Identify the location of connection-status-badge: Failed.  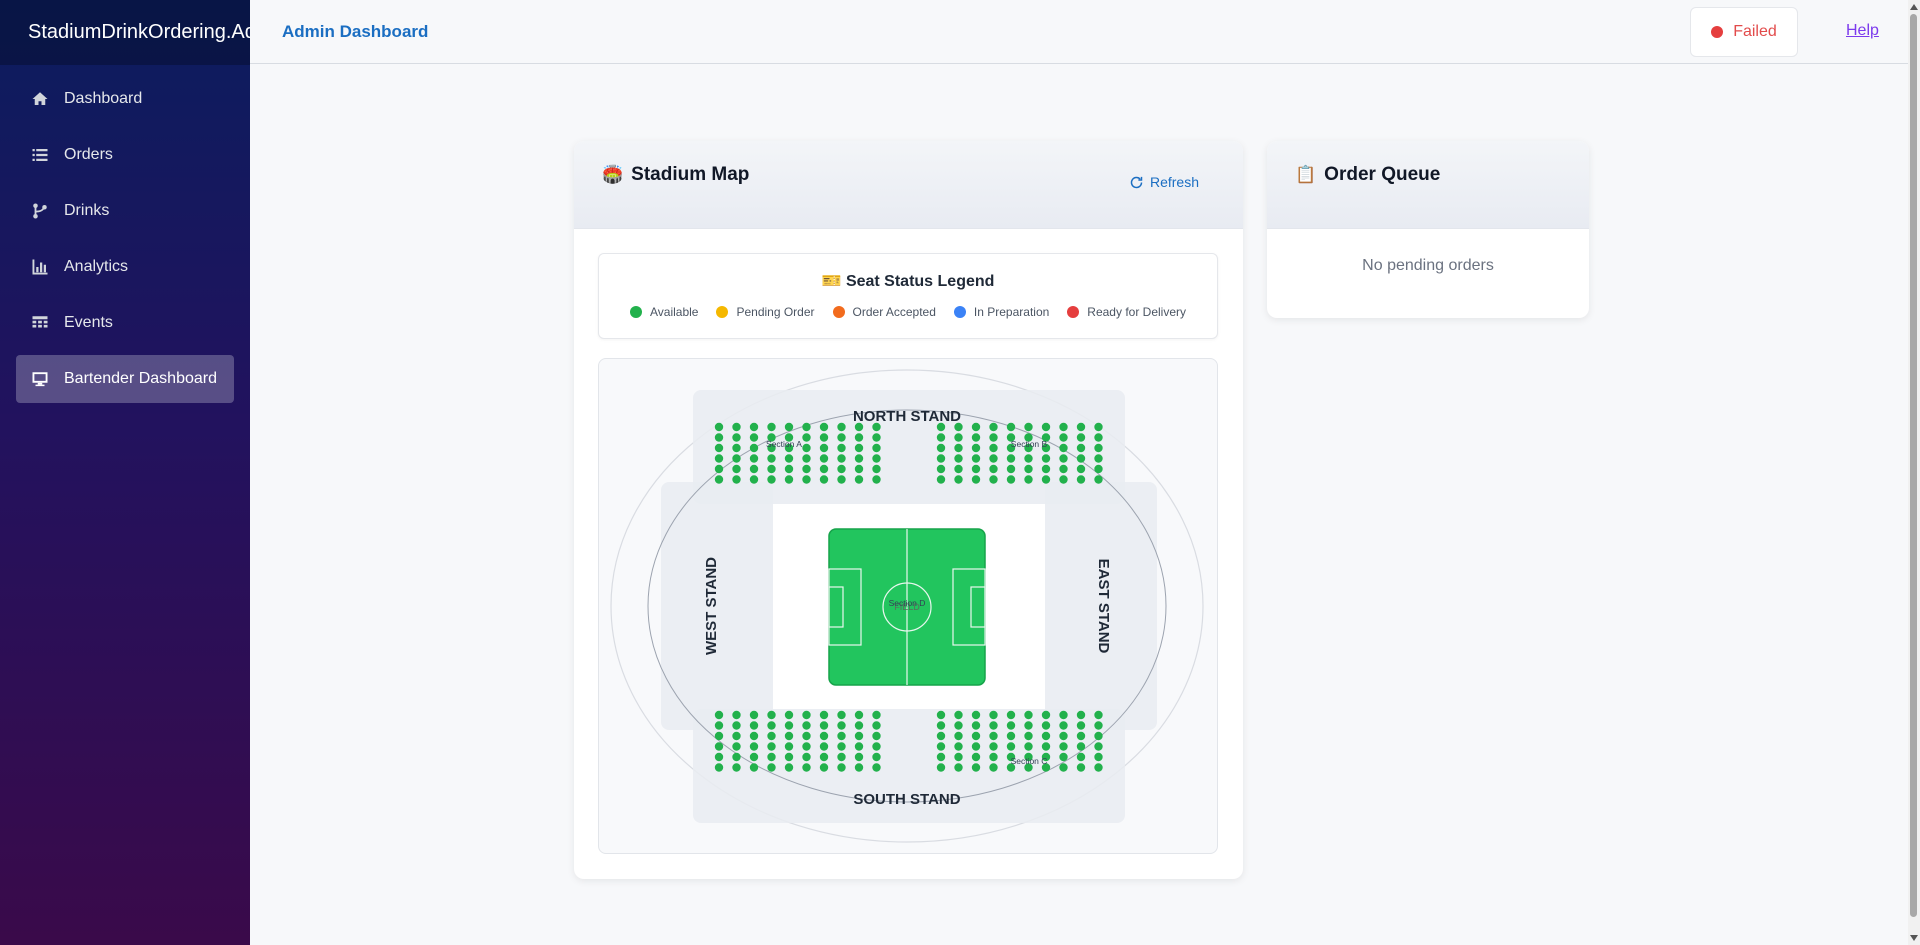
(1744, 32).